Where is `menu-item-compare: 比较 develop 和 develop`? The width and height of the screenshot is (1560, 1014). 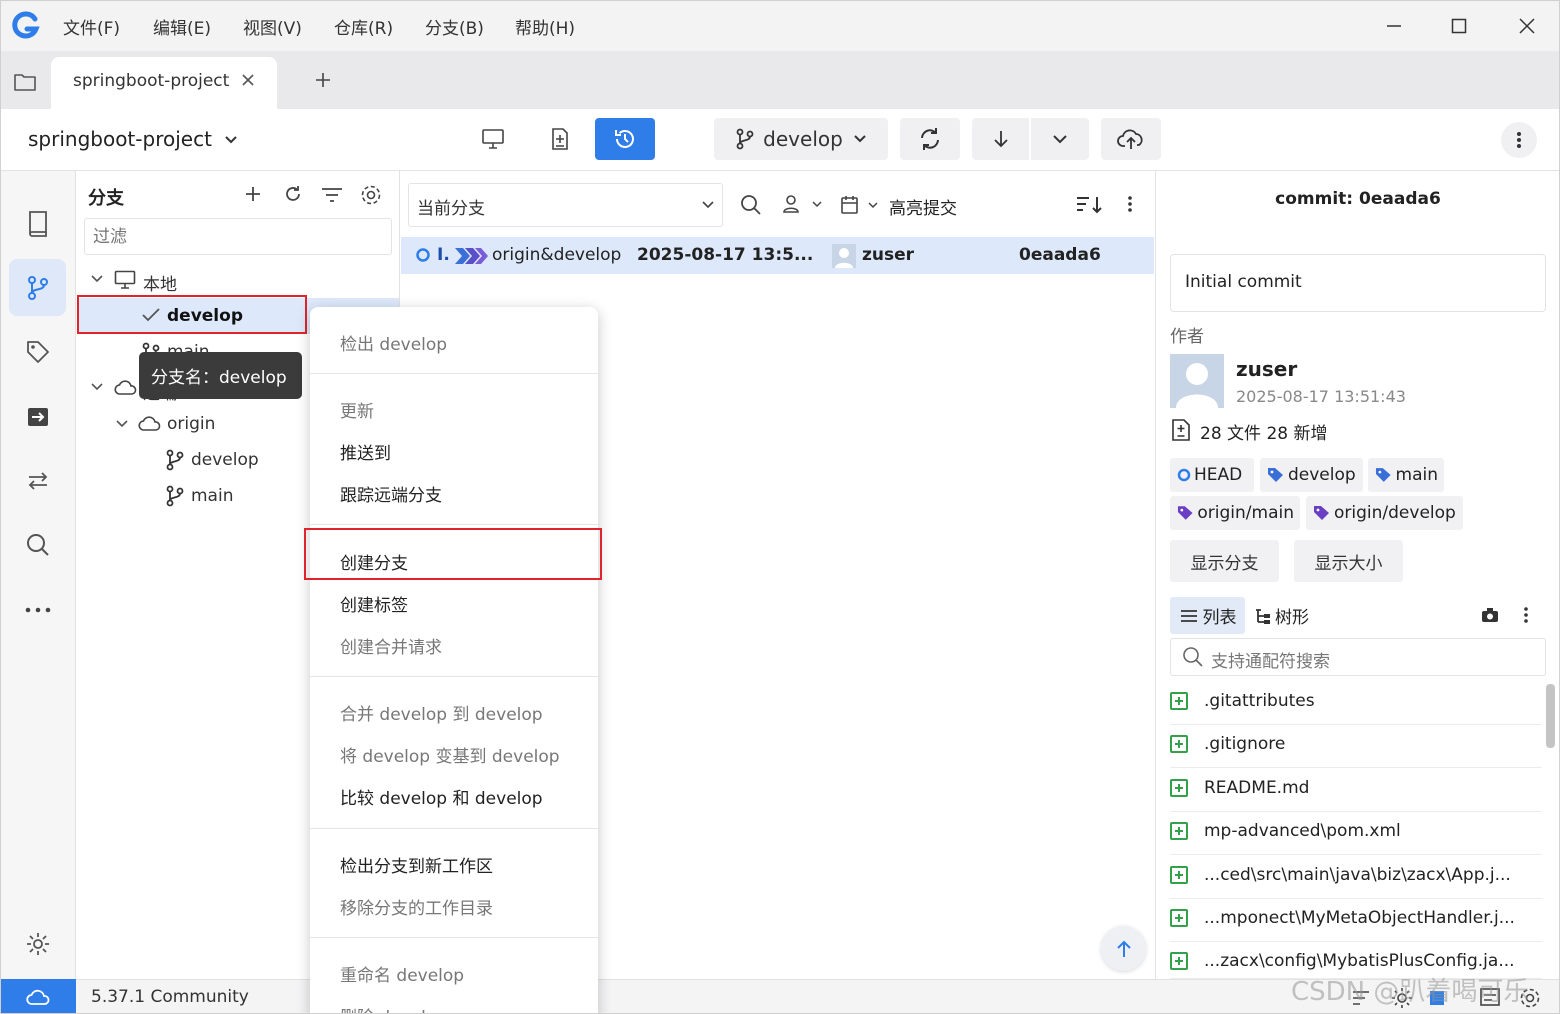 menu-item-compare: 比较 develop 和 develop is located at coordinates (441, 796).